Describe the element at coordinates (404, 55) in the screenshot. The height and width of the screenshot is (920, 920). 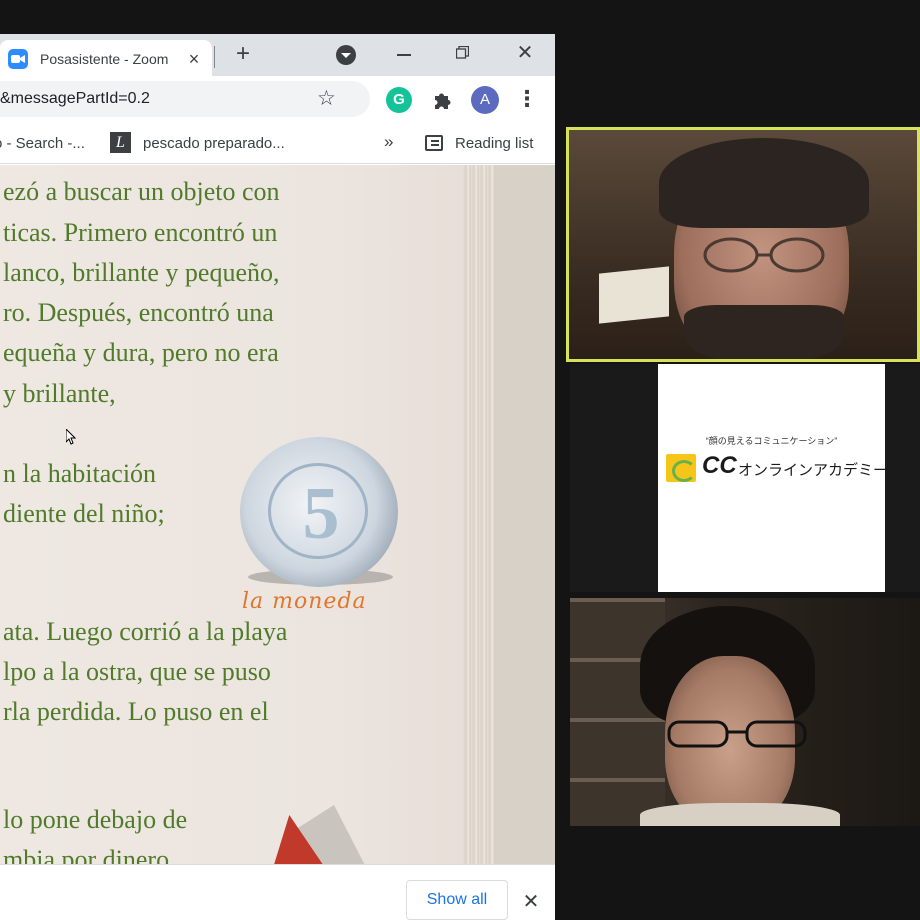
I see `minimize-icon` at that location.